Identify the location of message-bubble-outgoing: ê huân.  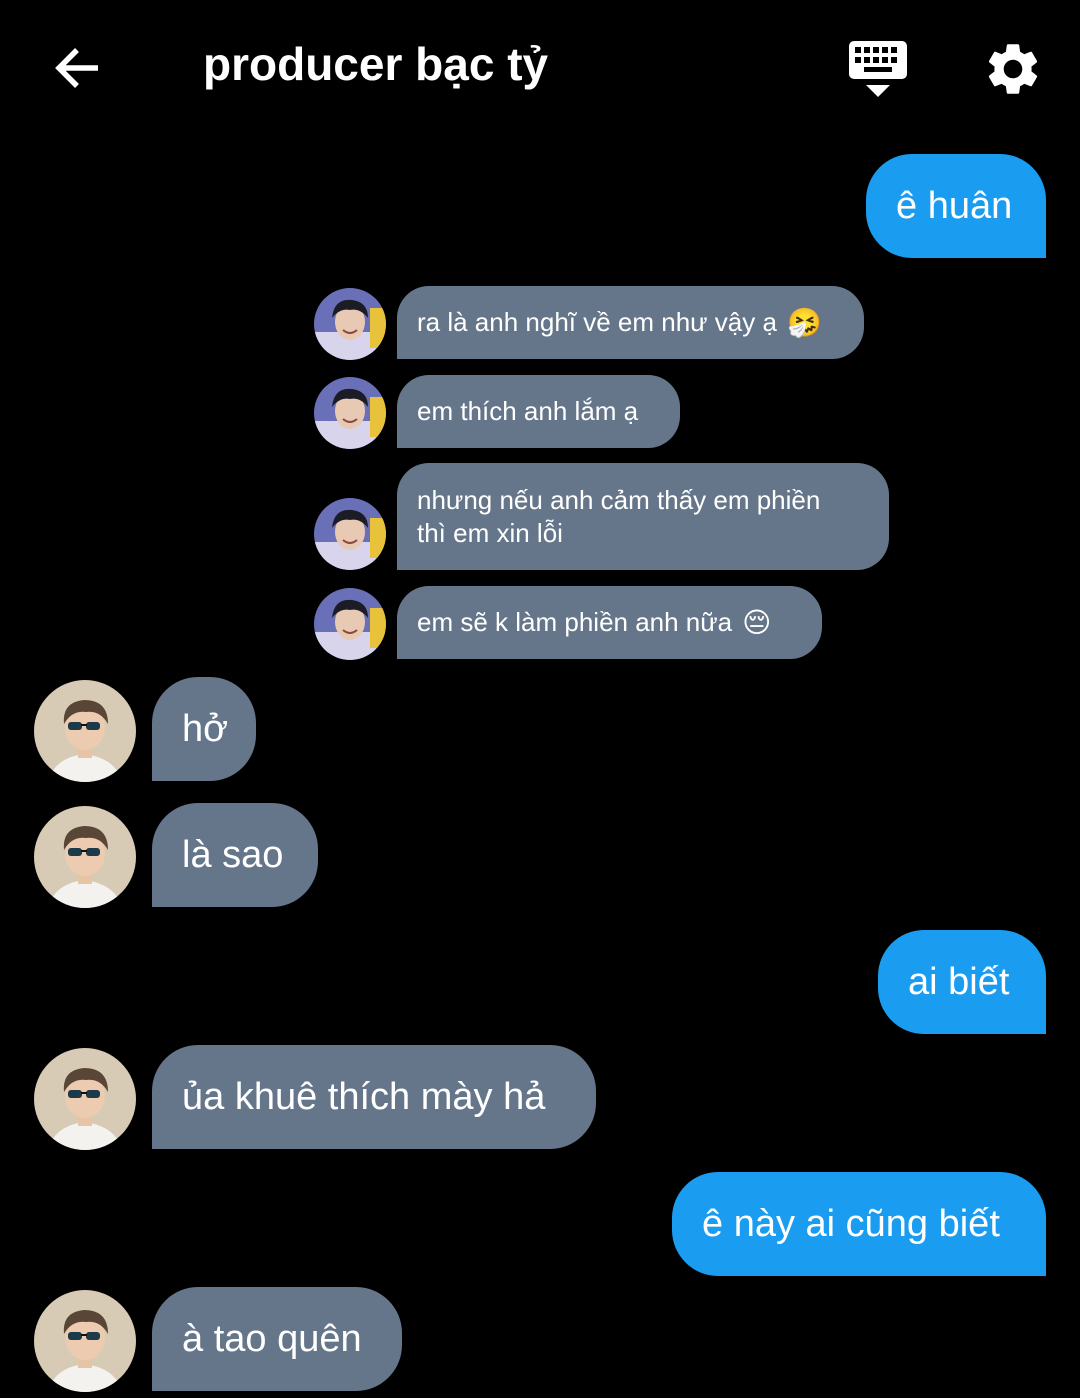
(956, 206).